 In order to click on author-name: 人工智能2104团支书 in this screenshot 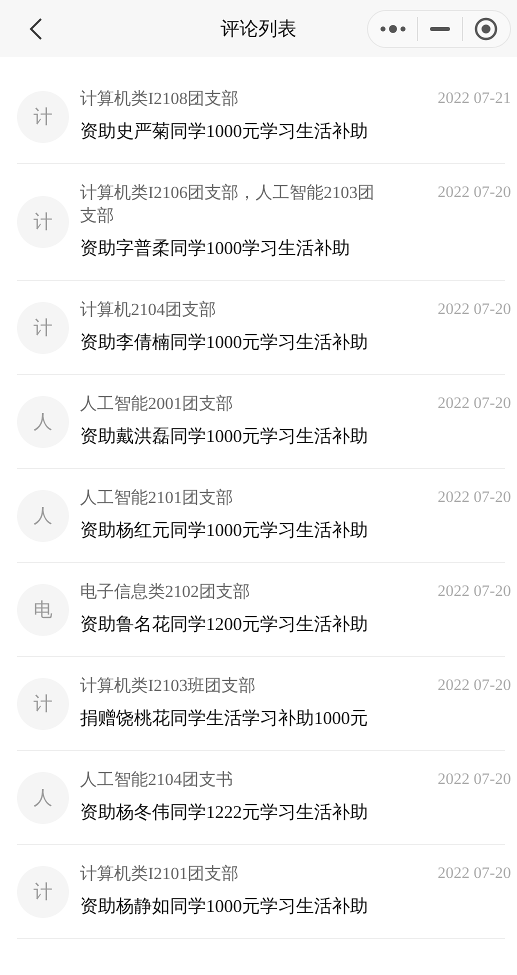, I will do `click(156, 780)`.